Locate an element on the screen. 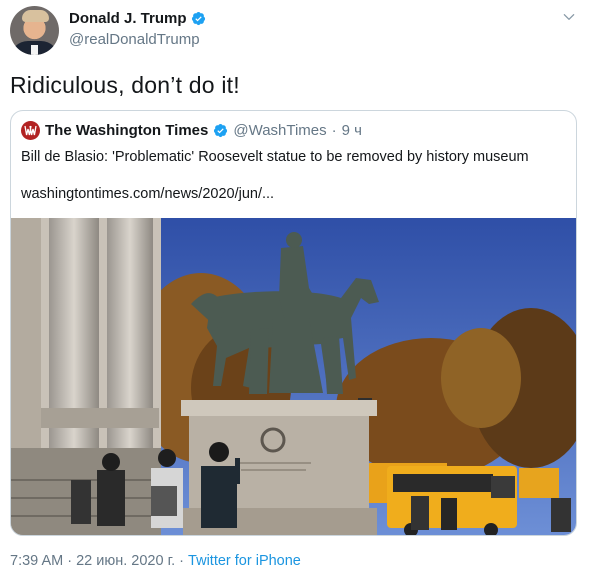 This screenshot has width=591, height=577. tweet-text: Ridiculous, don’t do it! is located at coordinates (125, 85).